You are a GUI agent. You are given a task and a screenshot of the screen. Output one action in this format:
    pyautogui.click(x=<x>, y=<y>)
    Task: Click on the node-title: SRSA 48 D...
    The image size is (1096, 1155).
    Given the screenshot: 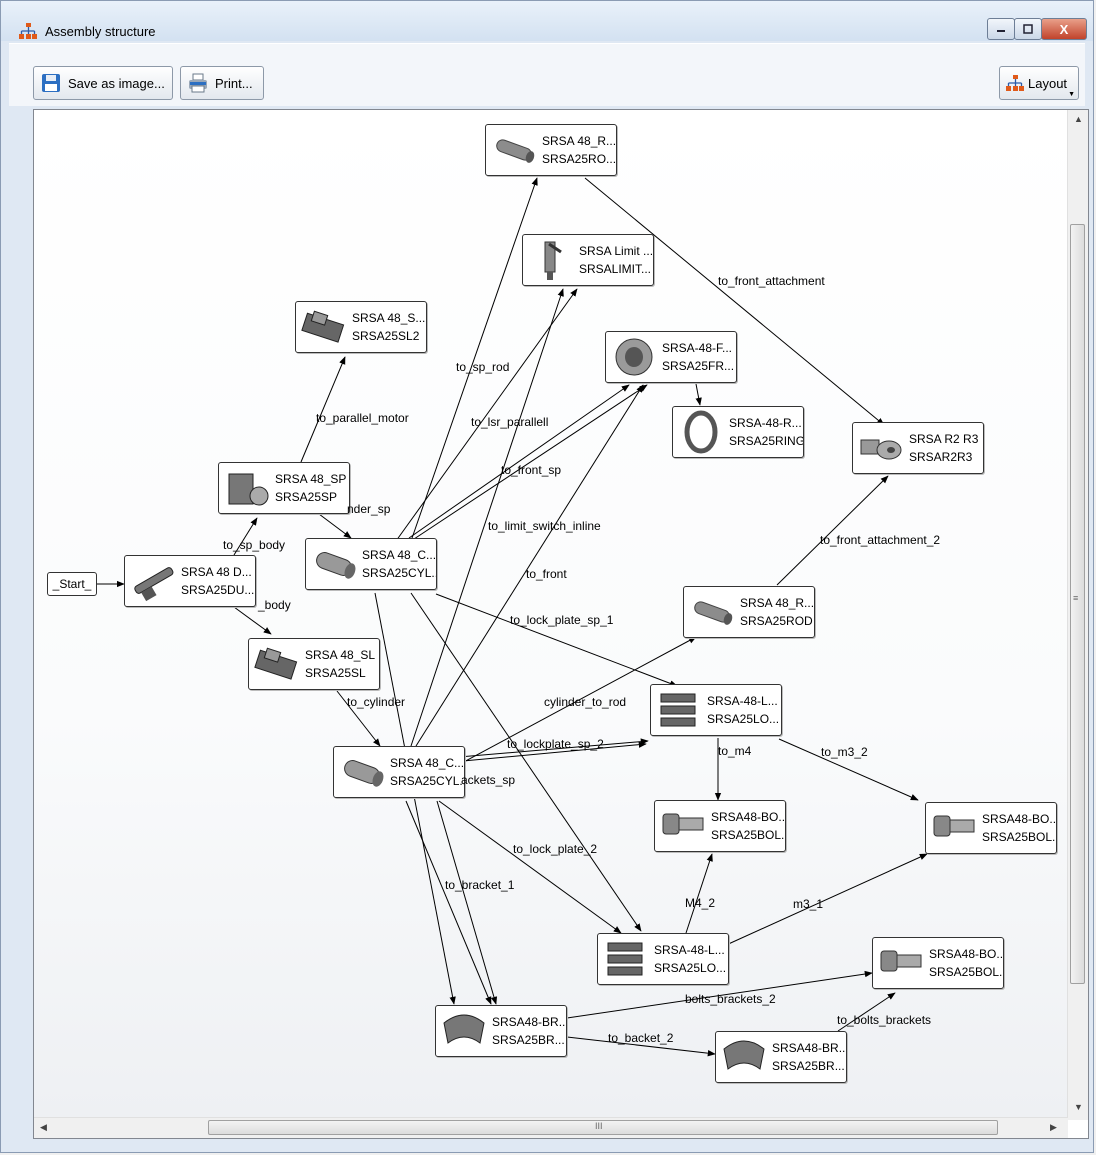 What is the action you would take?
    pyautogui.click(x=216, y=572)
    